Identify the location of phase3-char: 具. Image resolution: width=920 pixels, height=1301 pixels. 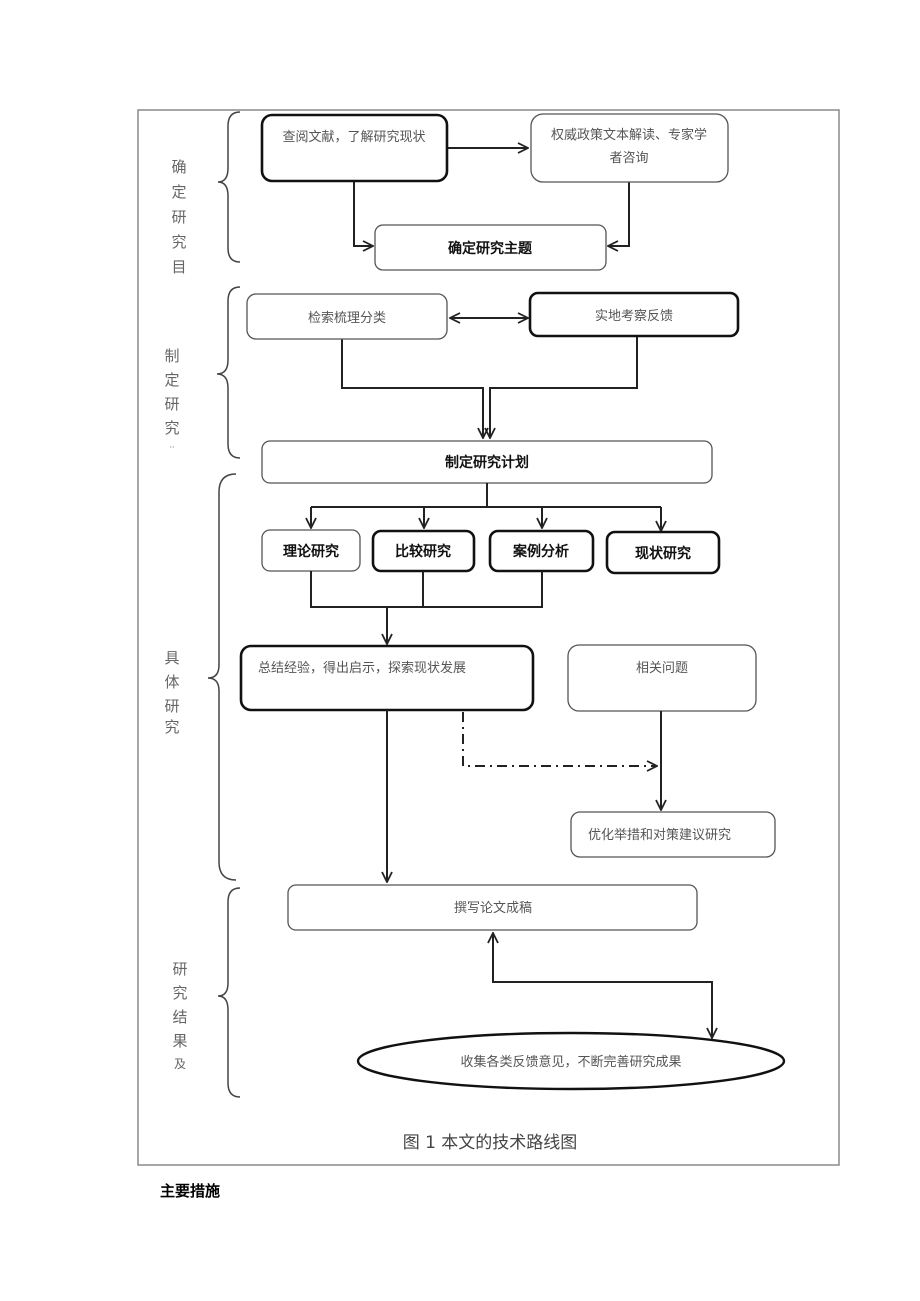
(171, 658).